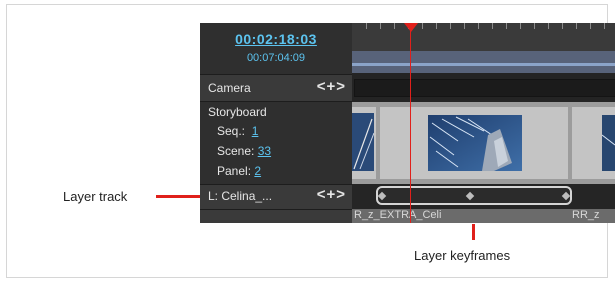  I want to click on panel-thumbnail-current, so click(474, 143).